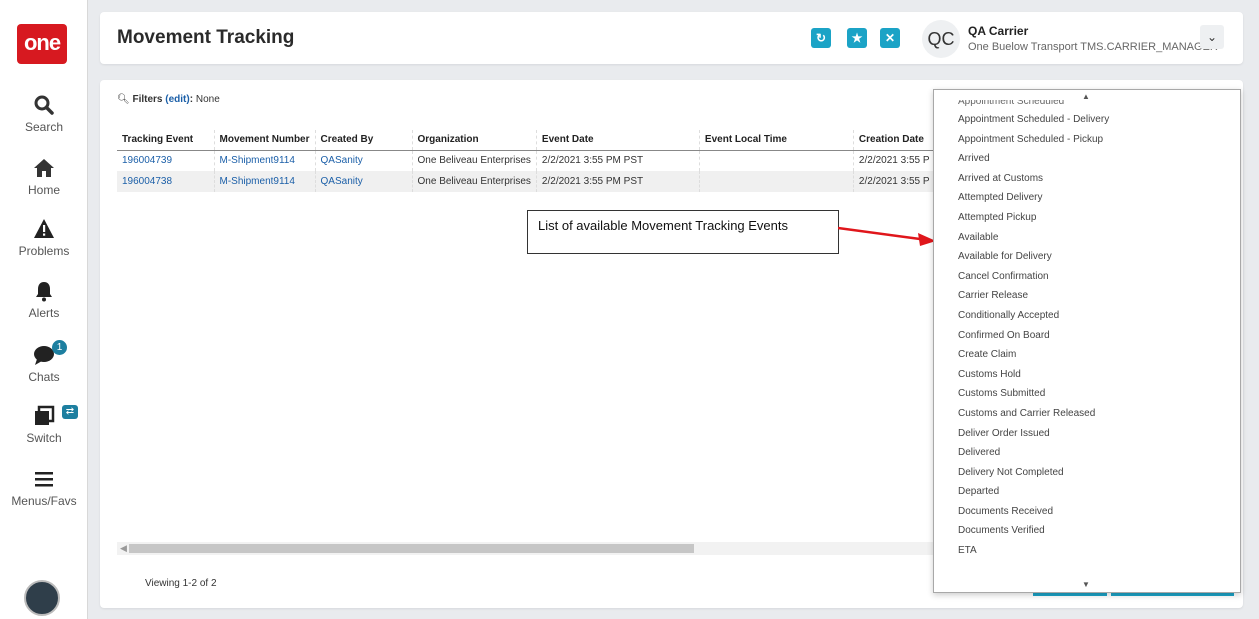 This screenshot has height=619, width=1259. I want to click on sidebar-item-switch: ⇄ Switch, so click(44, 425).